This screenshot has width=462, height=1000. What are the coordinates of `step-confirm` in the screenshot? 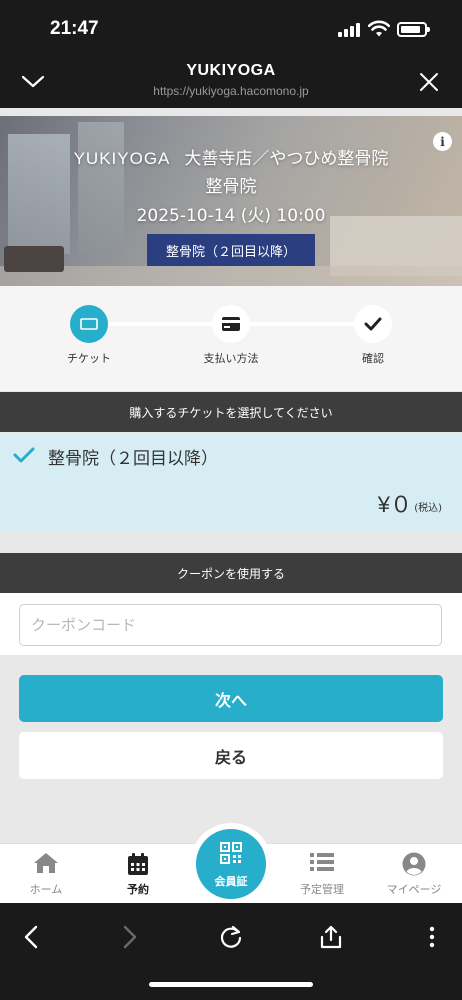 It's located at (373, 324).